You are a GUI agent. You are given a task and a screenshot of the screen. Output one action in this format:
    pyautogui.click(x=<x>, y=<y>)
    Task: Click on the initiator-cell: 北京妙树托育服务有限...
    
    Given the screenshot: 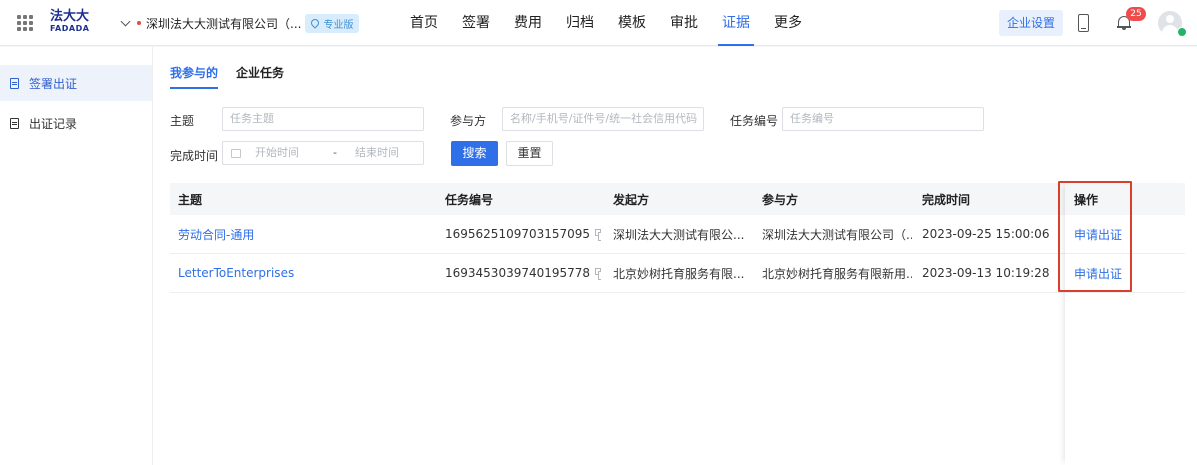 What is the action you would take?
    pyautogui.click(x=679, y=273)
    